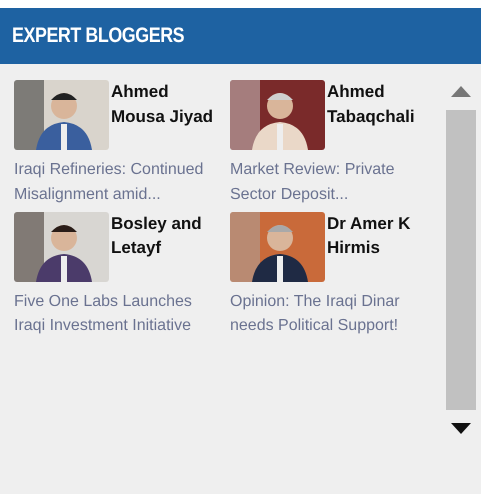 Image resolution: width=481 pixels, height=494 pixels. I want to click on blogger-name: Dr Amer K Hirmis, so click(378, 247).